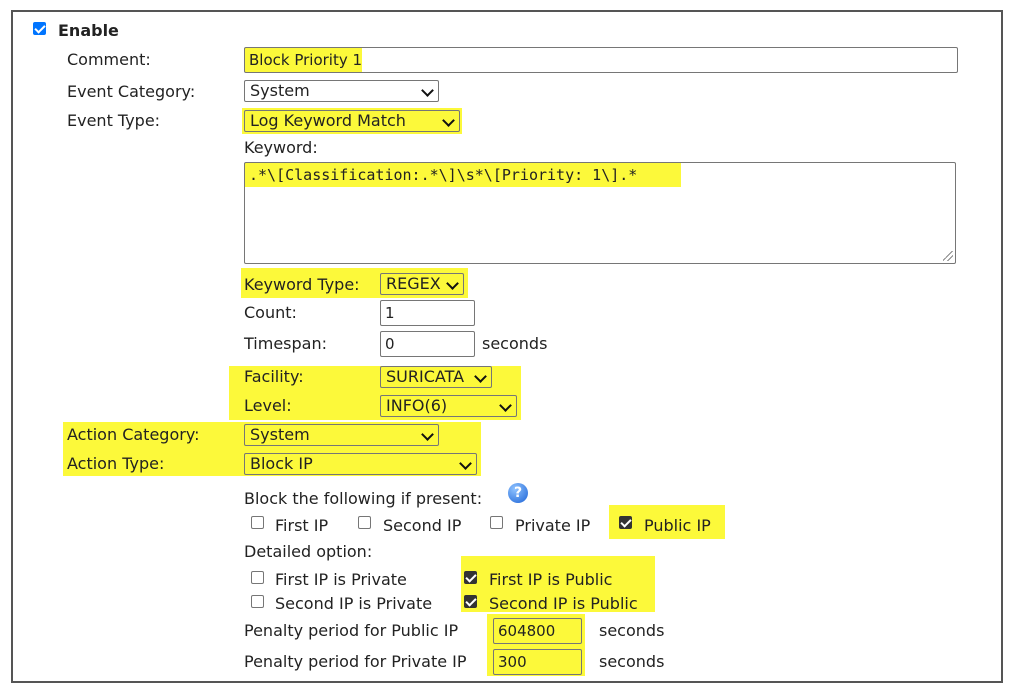 This screenshot has height=688, width=1011. Describe the element at coordinates (390, 313) in the screenshot. I see `count-value: 1` at that location.